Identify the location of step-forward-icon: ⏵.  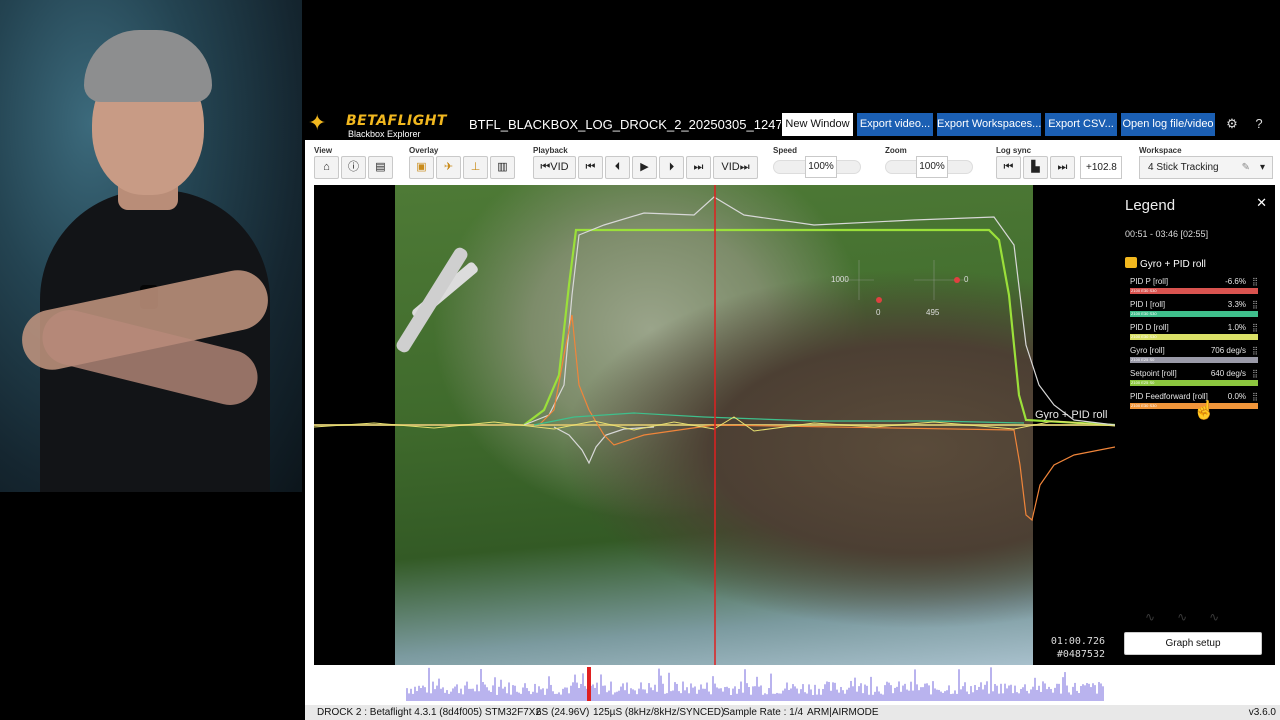
(671, 167).